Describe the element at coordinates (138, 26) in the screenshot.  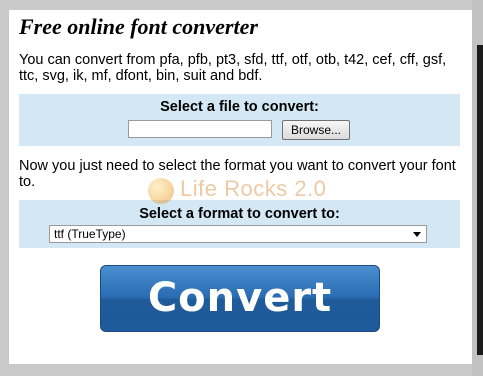
I see `page-title: Free online font converter` at that location.